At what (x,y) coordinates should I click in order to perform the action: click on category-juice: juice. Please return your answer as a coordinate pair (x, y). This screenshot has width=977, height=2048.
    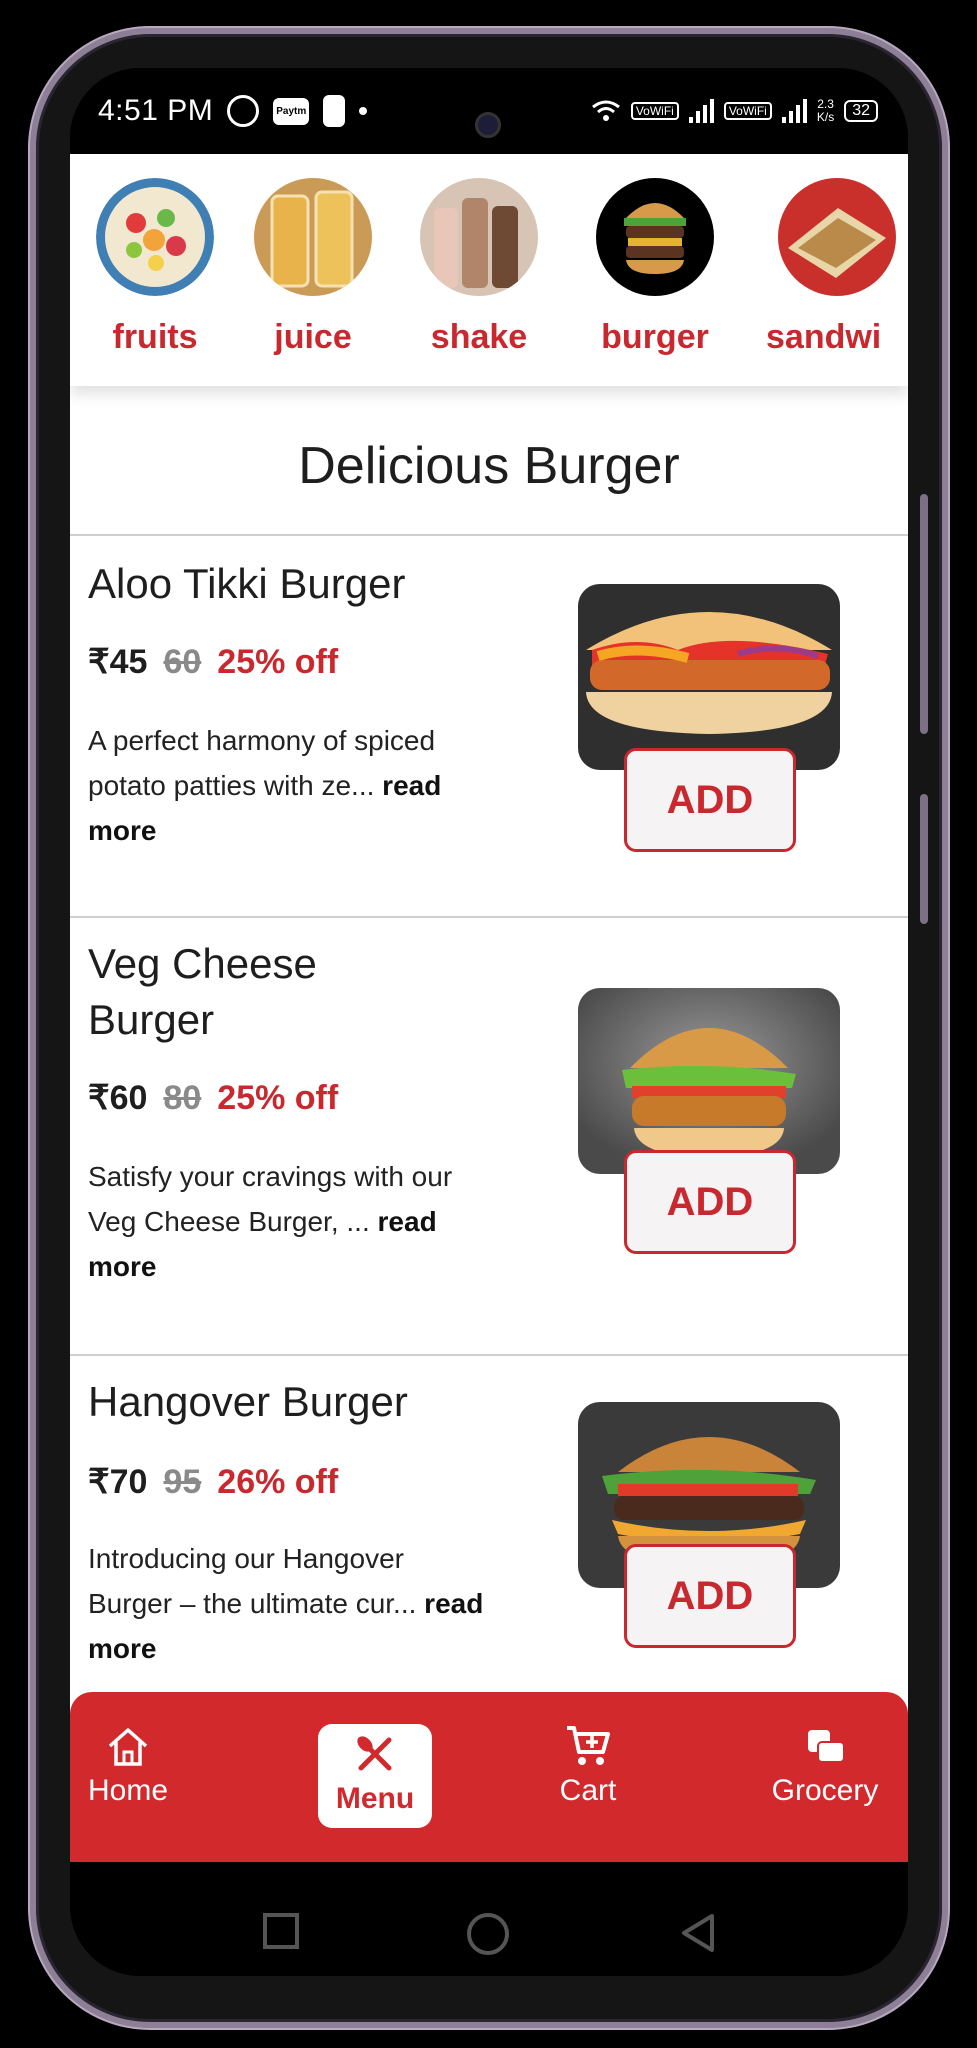
    Looking at the image, I should click on (313, 267).